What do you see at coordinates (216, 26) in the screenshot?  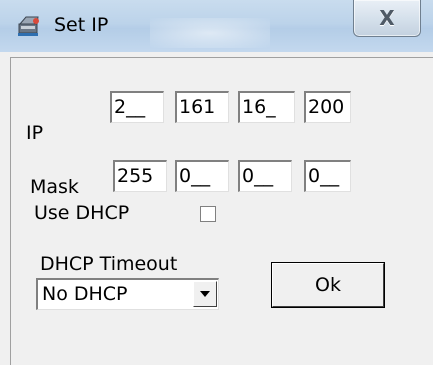 I see `title-bar: Set IP X` at bounding box center [216, 26].